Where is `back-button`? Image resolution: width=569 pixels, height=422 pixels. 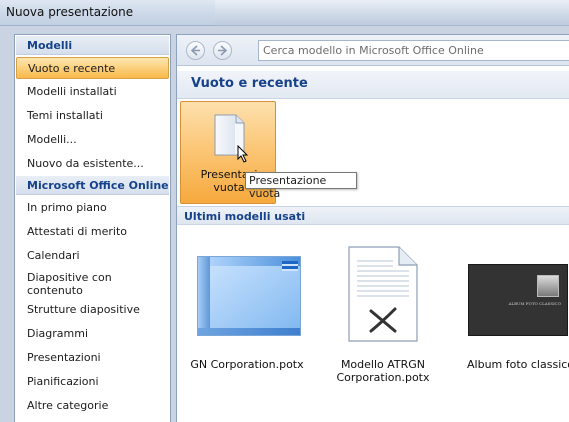
back-button is located at coordinates (195, 50).